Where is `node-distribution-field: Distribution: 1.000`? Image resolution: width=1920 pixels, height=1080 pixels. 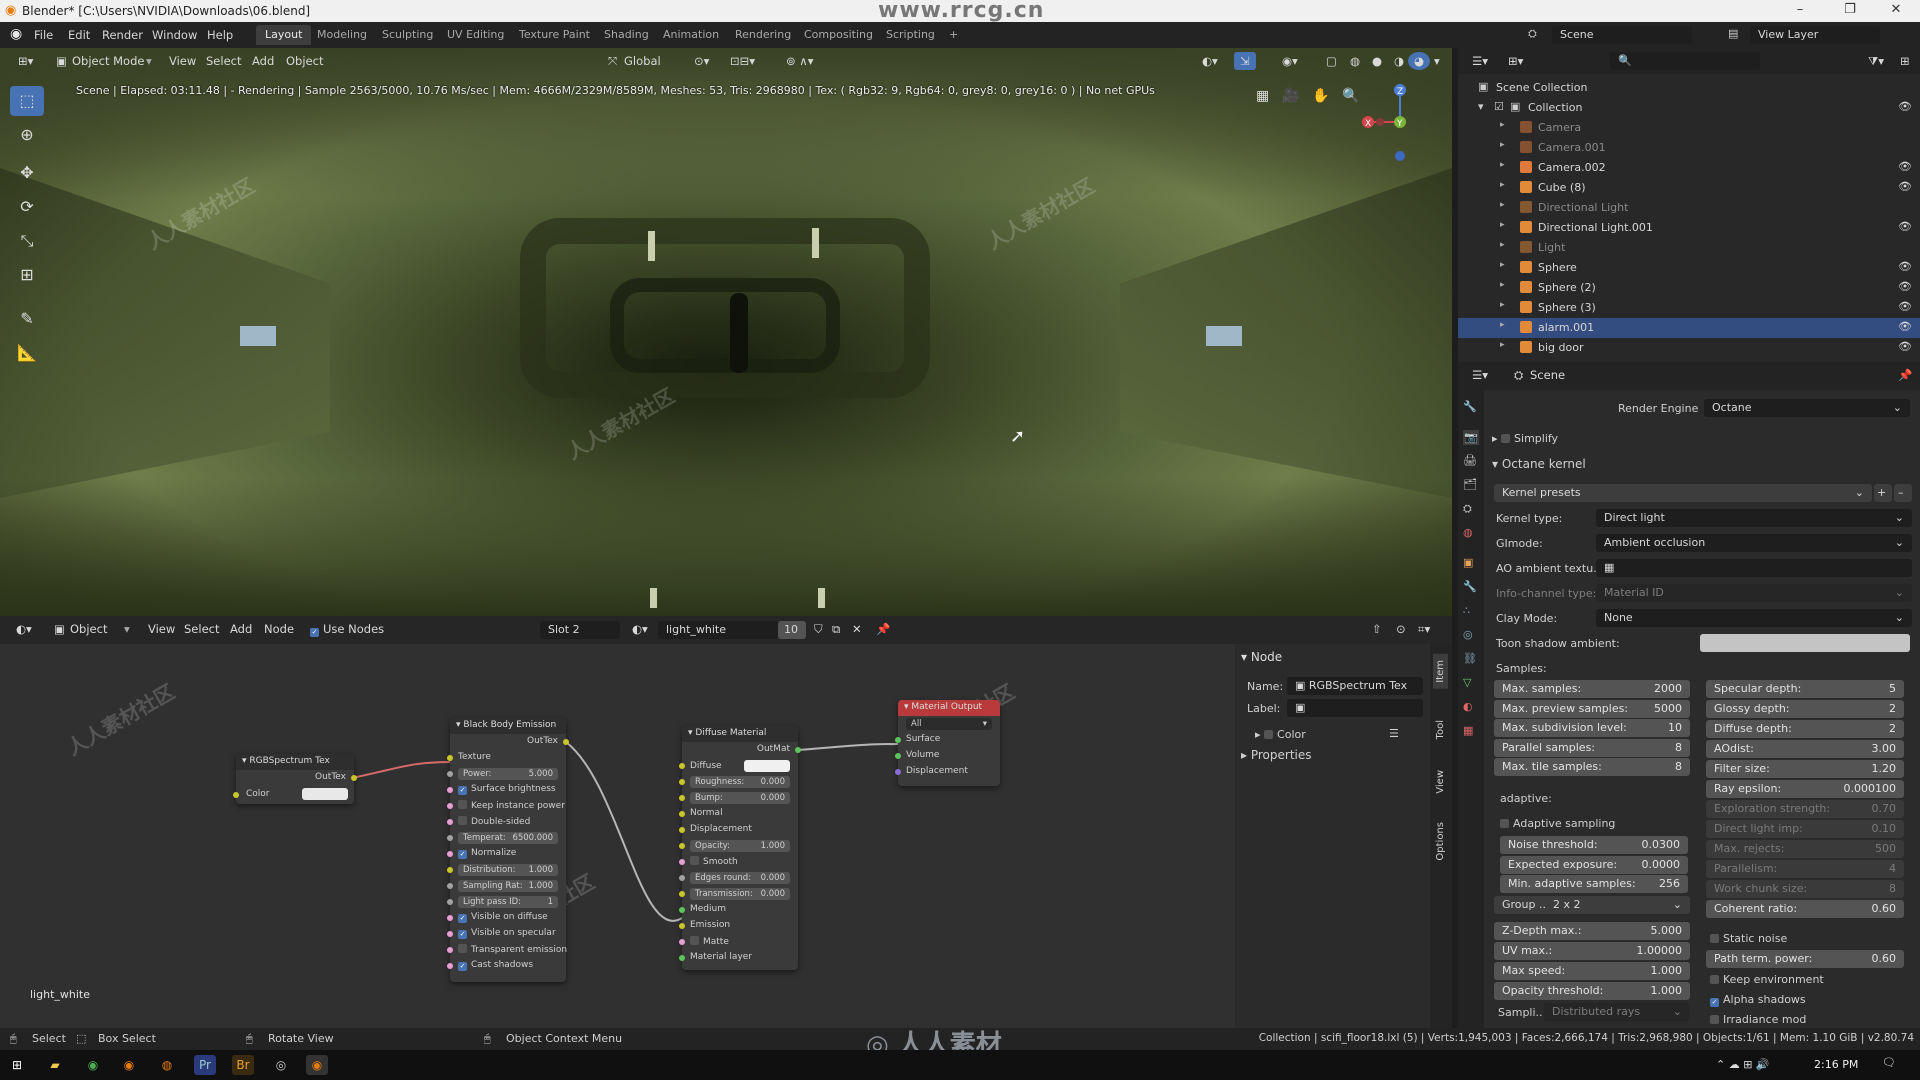 node-distribution-field: Distribution: 1.000 is located at coordinates (506, 870).